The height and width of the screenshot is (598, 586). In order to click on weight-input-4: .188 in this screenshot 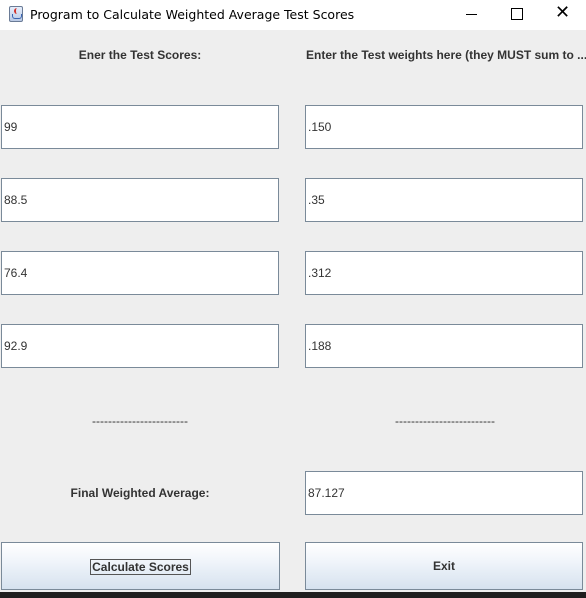, I will do `click(444, 346)`.